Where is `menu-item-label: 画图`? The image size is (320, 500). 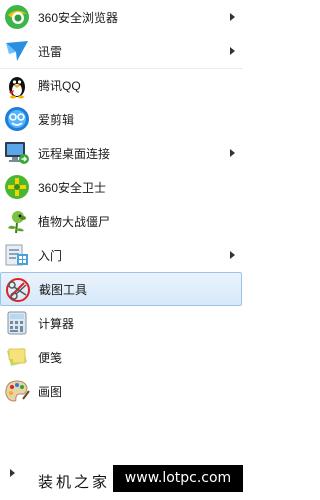 menu-item-label: 画图 is located at coordinates (50, 391).